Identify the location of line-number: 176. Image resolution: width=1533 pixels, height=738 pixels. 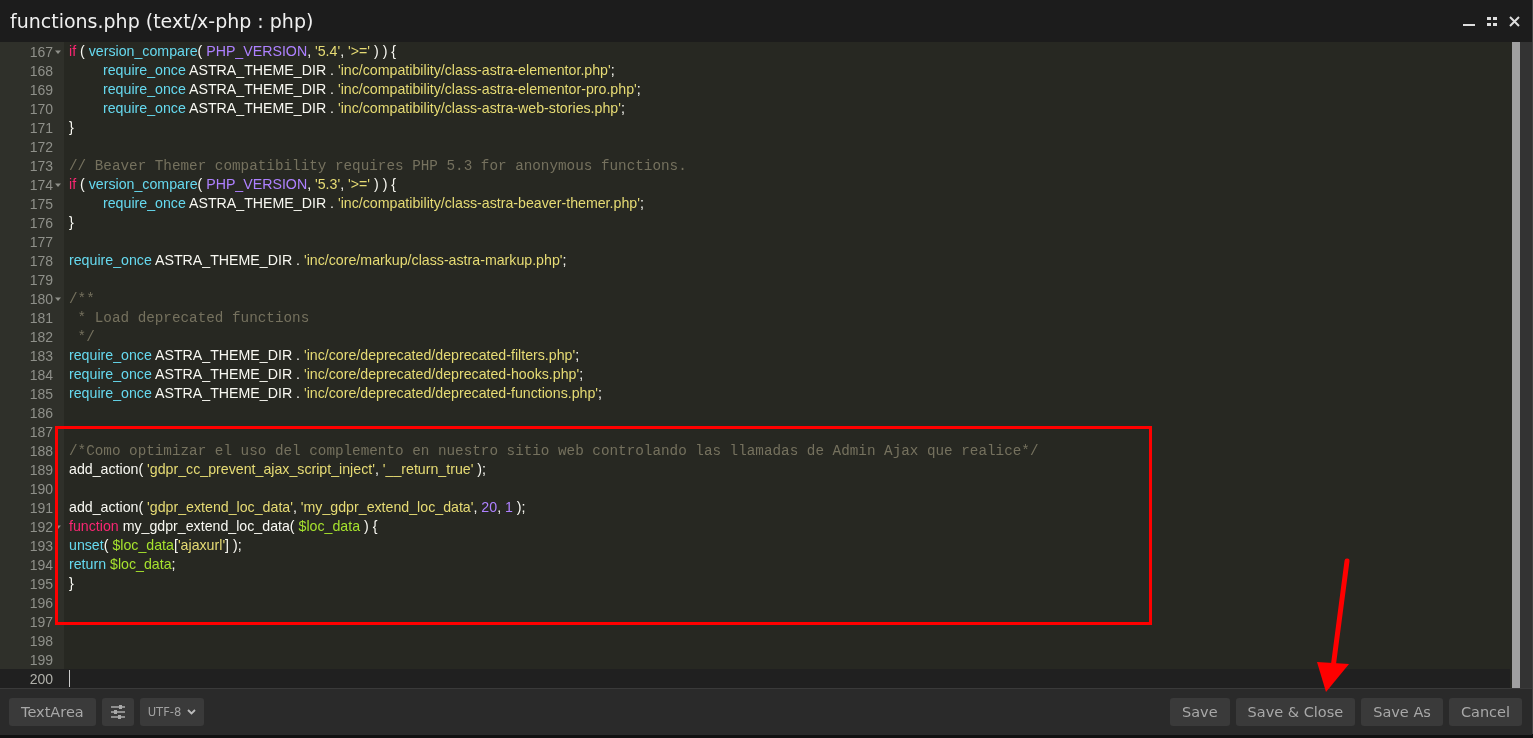
(41, 222).